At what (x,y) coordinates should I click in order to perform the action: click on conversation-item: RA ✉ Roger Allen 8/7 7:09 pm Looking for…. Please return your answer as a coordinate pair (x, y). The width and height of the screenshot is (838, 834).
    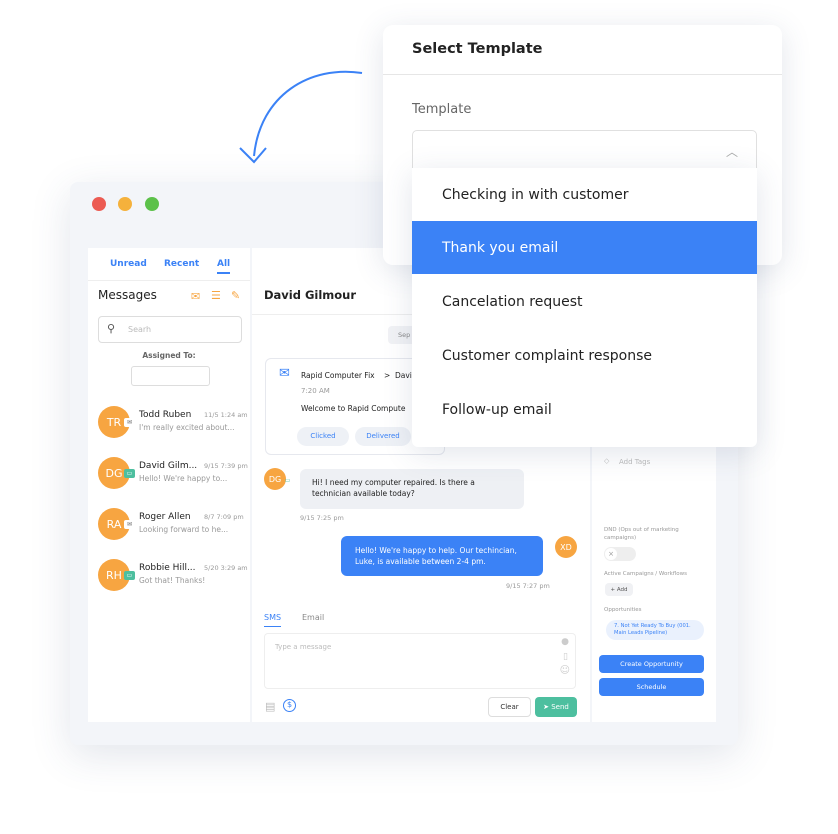
    Looking at the image, I should click on (169, 532).